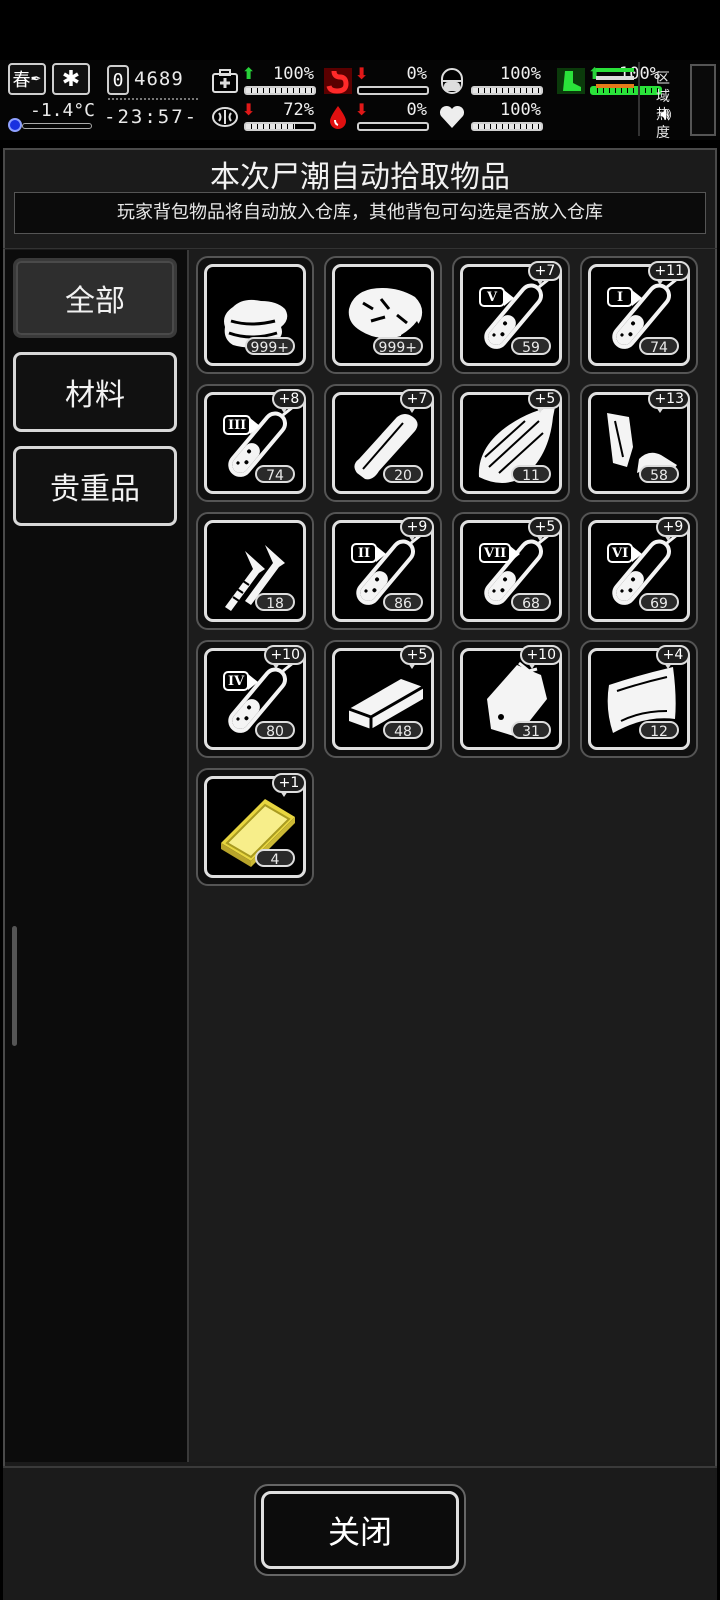 The height and width of the screenshot is (1600, 720). I want to click on item-count: 68, so click(531, 602).